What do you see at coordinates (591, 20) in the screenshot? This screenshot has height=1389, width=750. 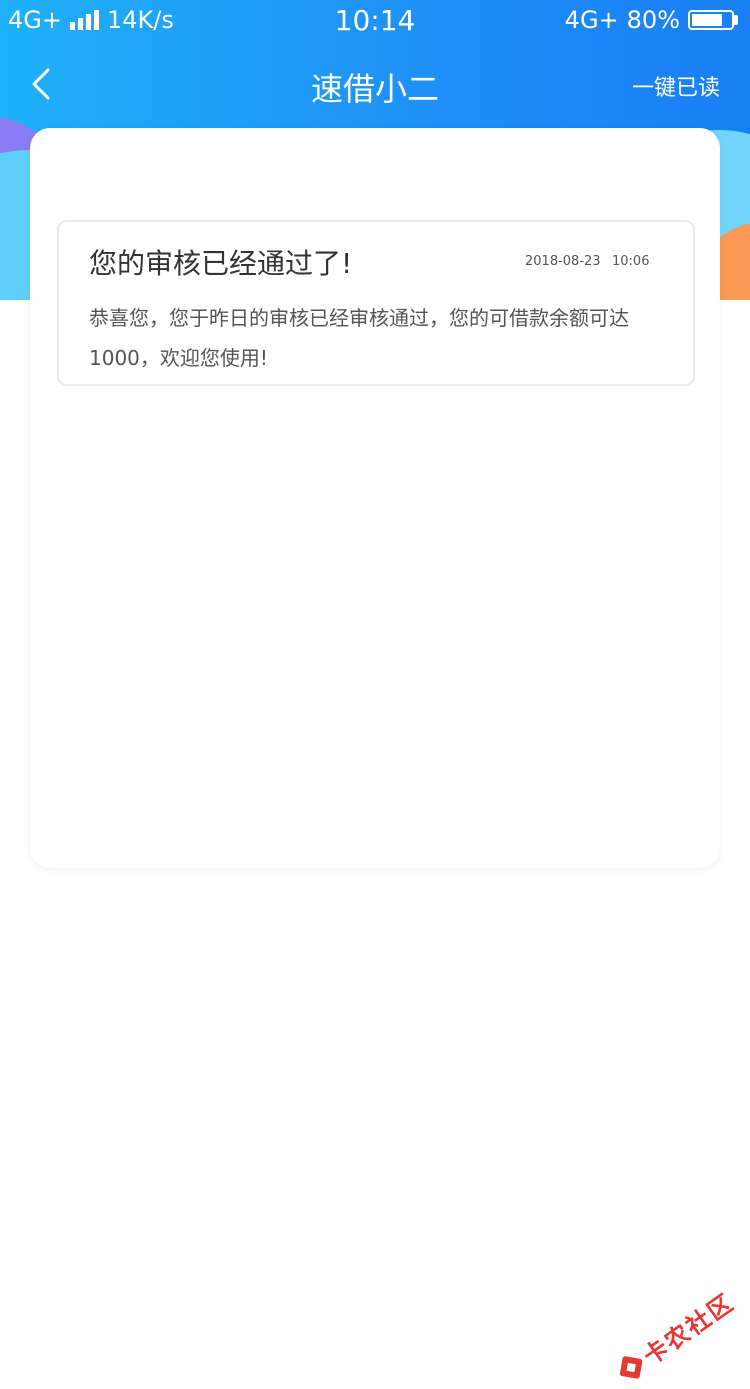 I see `network-type-right: 4G+` at bounding box center [591, 20].